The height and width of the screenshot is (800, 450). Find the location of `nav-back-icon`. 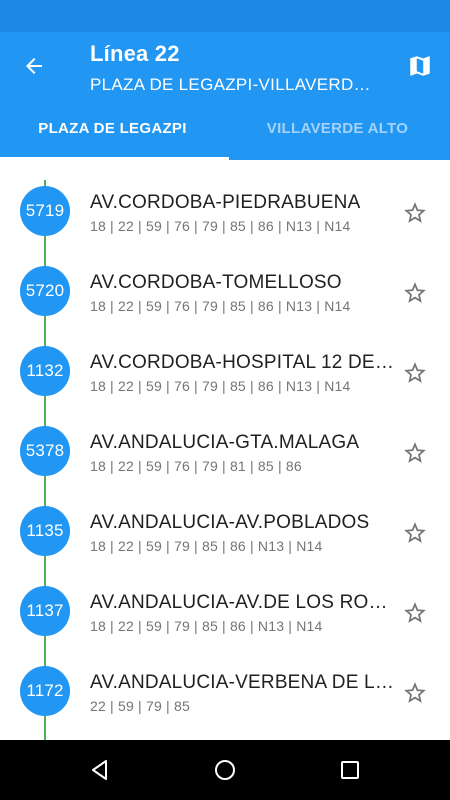

nav-back-icon is located at coordinates (99, 770).